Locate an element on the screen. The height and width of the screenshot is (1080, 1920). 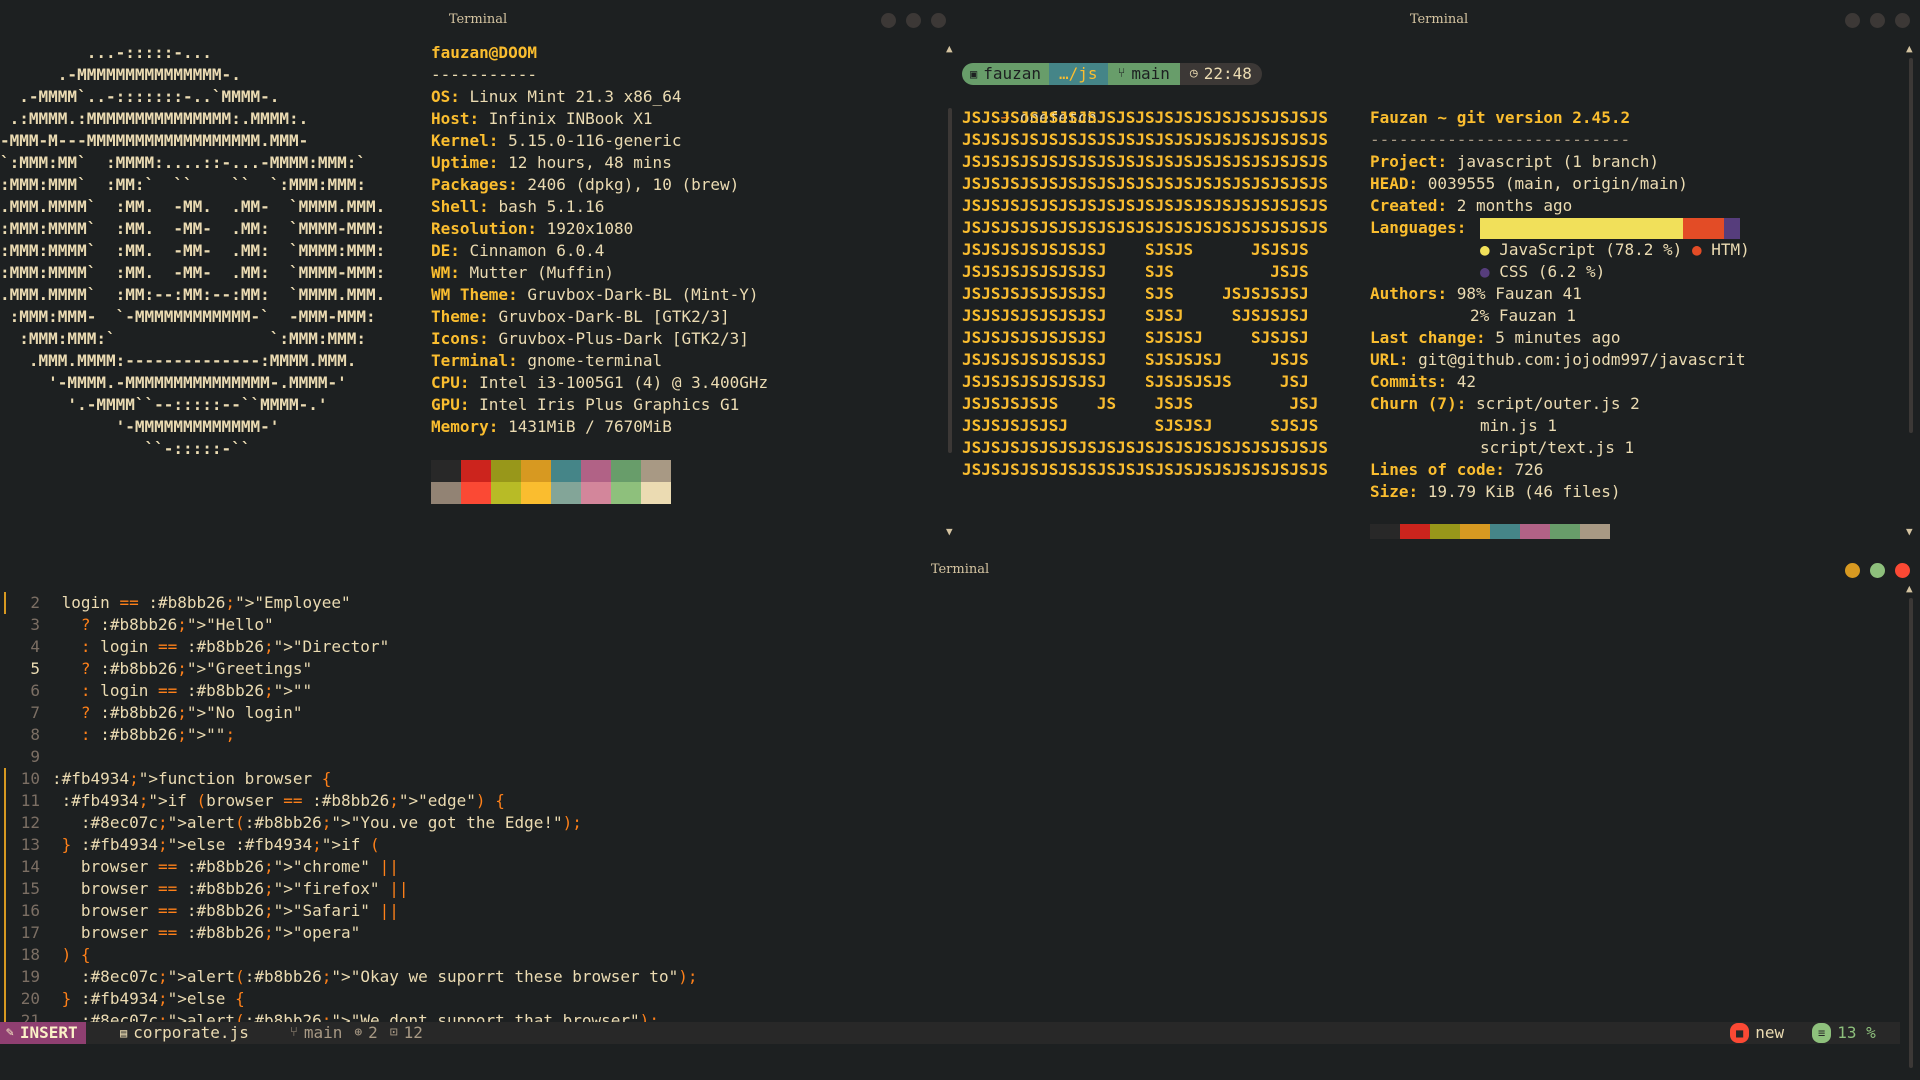
percent-segment: ≡ 13 % is located at coordinates (1844, 1033).